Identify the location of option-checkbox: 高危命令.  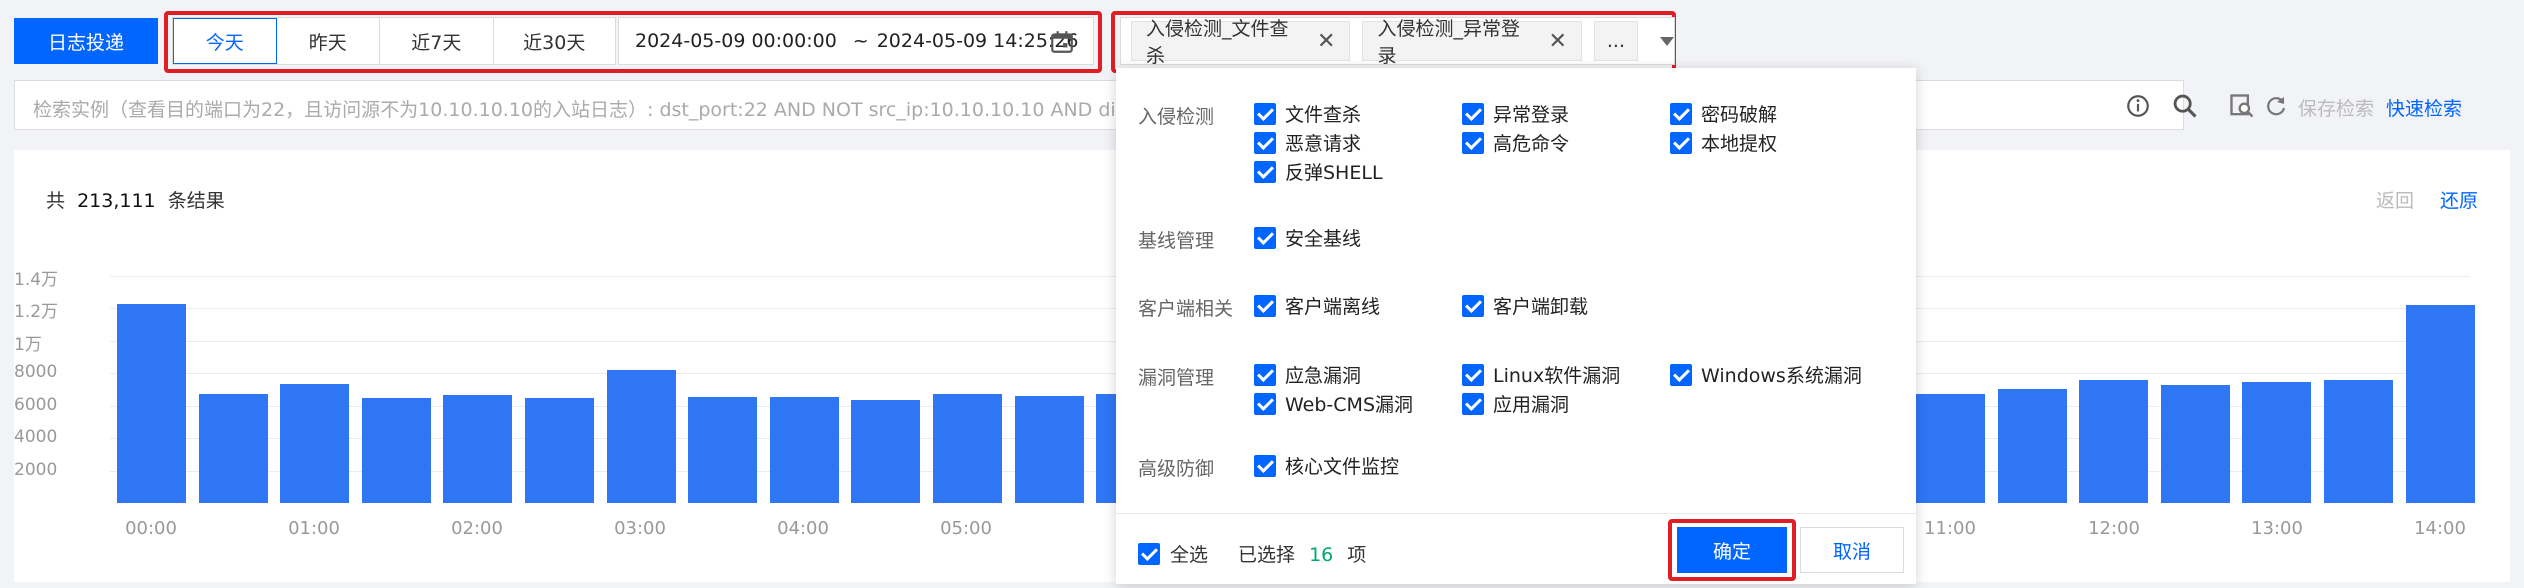
(1515, 142).